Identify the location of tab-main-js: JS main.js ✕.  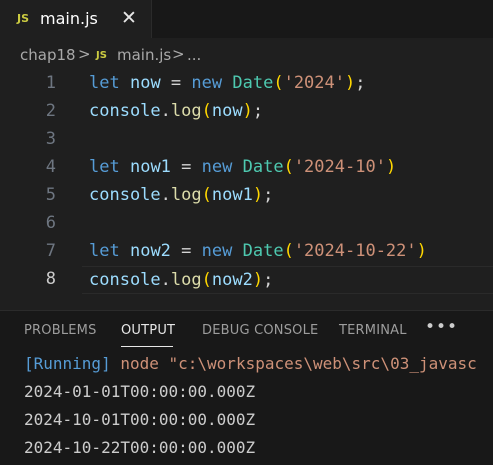
(76, 19).